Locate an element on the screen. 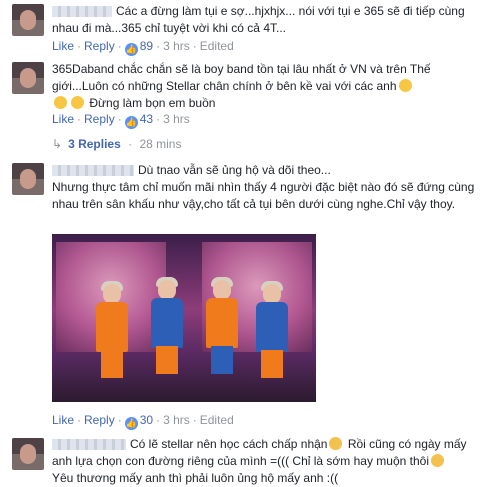  replies-count: 3 Replies is located at coordinates (94, 144).